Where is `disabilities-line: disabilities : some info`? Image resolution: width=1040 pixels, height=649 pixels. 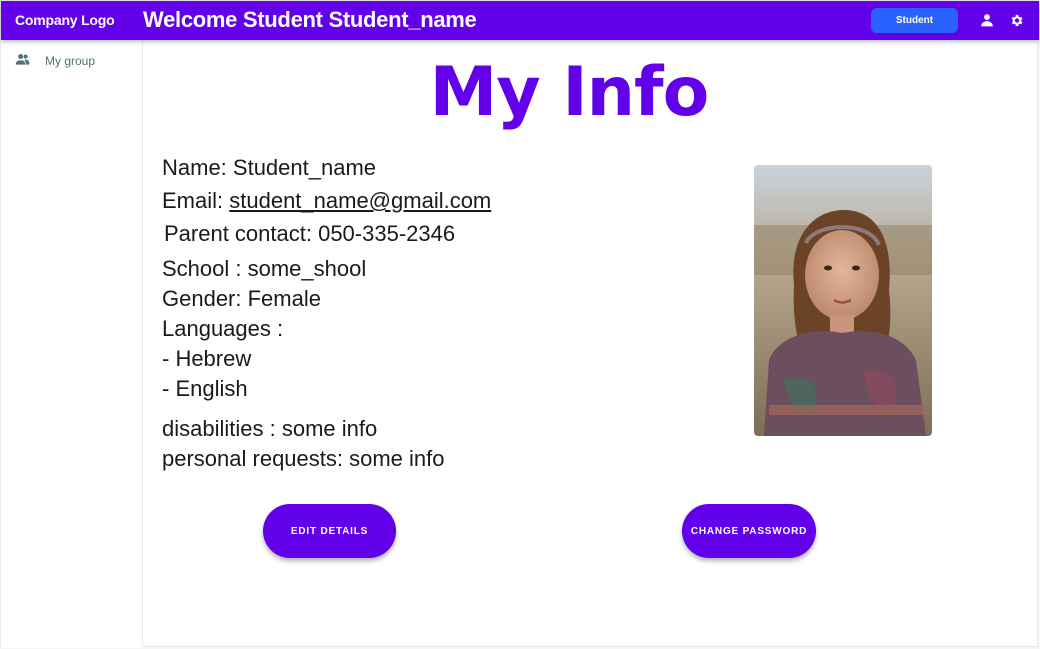
disabilities-line: disabilities : some info is located at coordinates (270, 428).